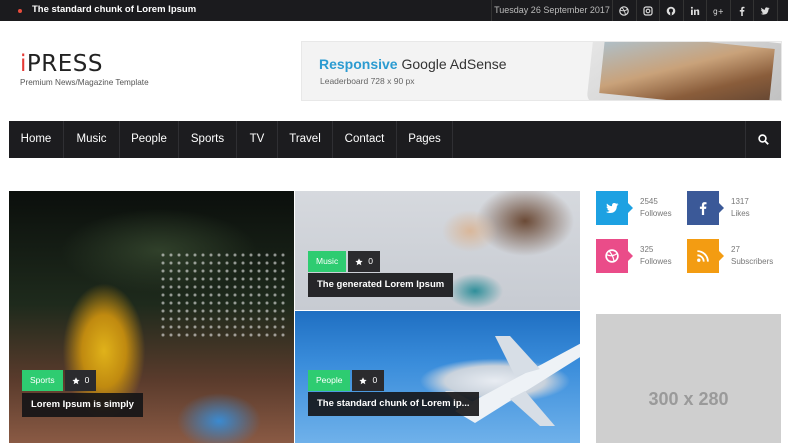 The image size is (788, 443). I want to click on post-meta: Music 0, so click(344, 261).